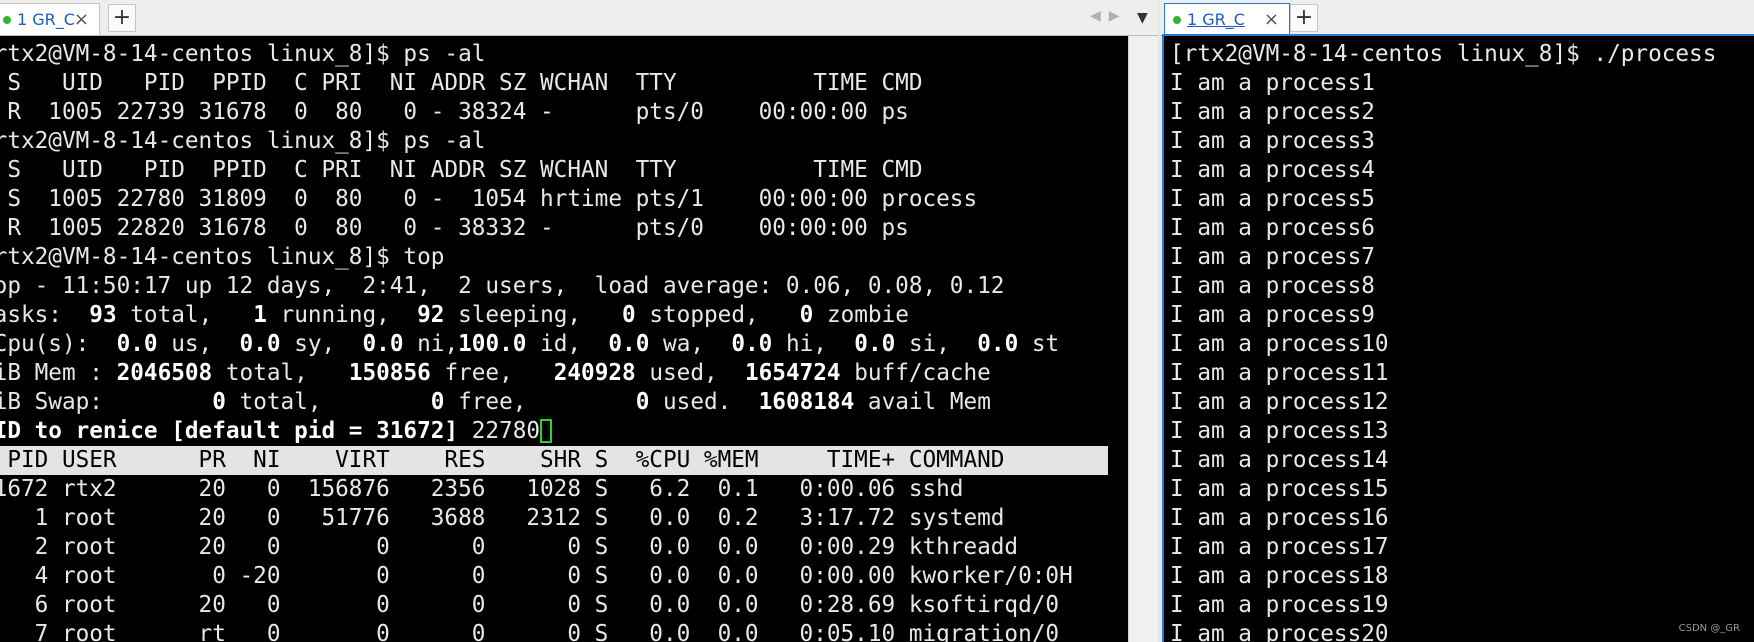  What do you see at coordinates (1279, 460) in the screenshot?
I see `terminal-line: I am a process14` at bounding box center [1279, 460].